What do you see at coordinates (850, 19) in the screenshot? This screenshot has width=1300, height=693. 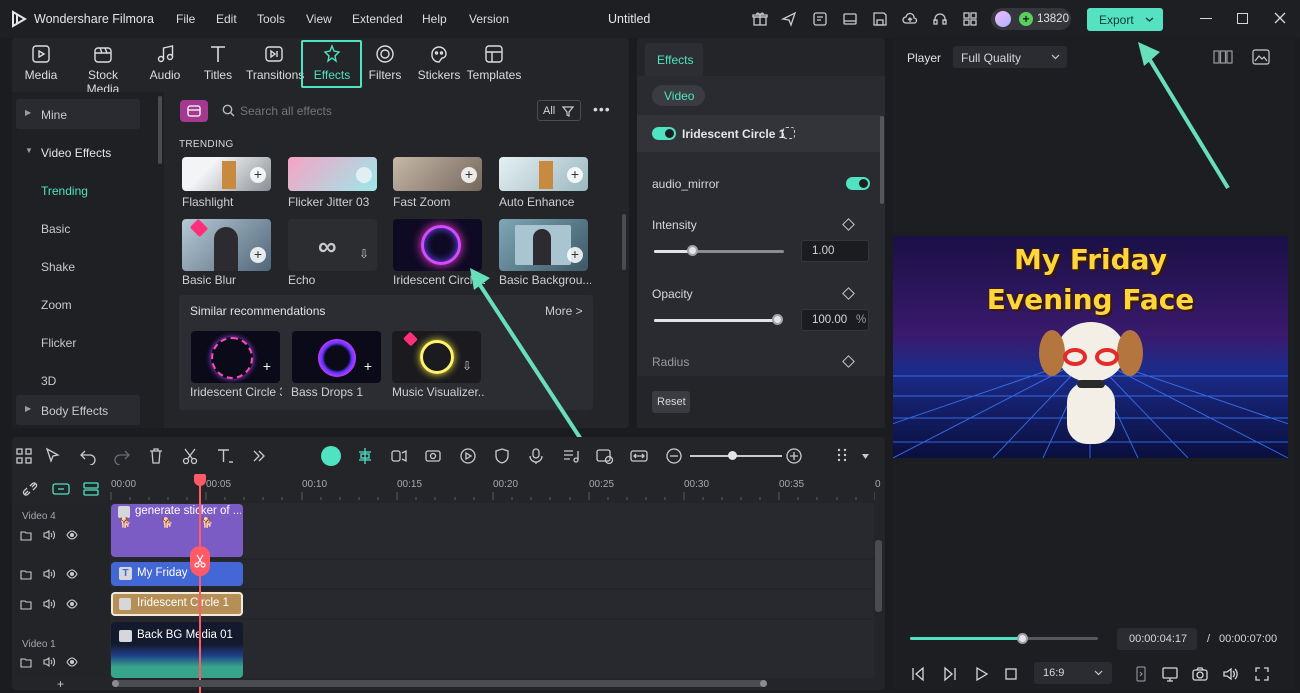 I see `layout-icon` at bounding box center [850, 19].